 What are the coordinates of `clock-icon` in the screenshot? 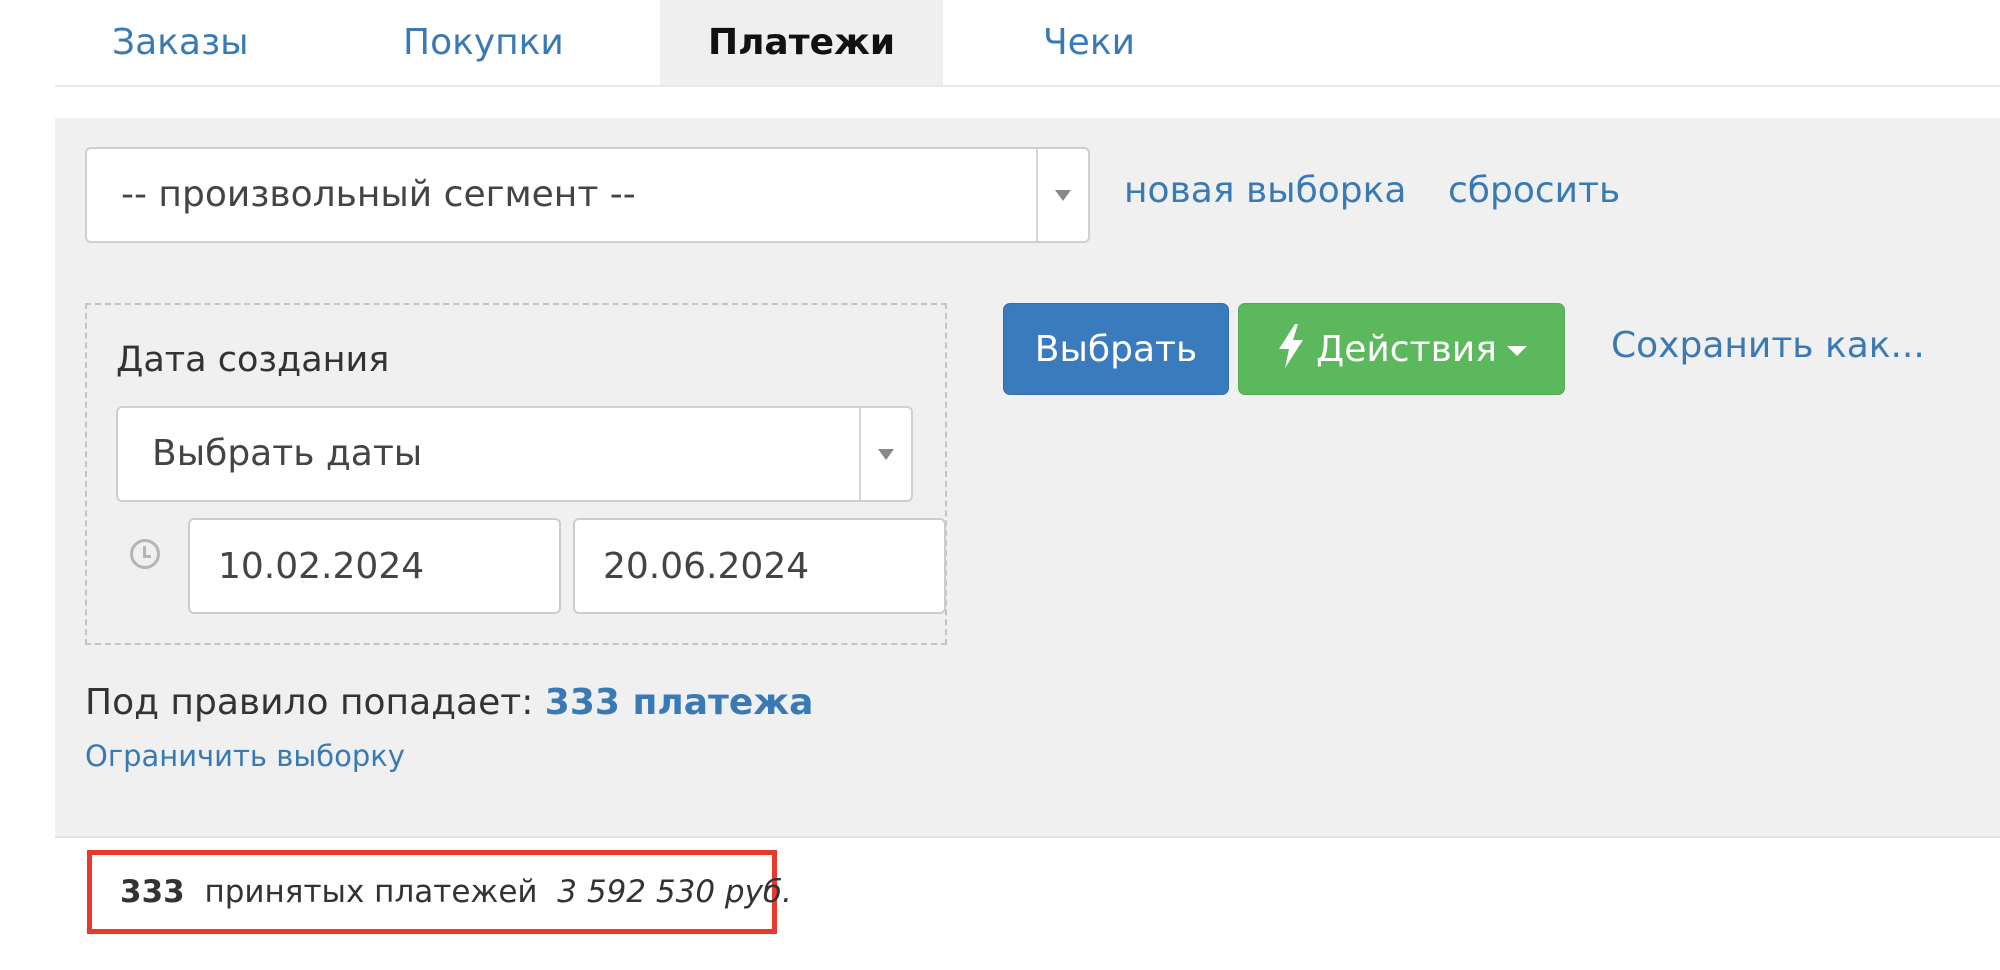 It's located at (145, 554).